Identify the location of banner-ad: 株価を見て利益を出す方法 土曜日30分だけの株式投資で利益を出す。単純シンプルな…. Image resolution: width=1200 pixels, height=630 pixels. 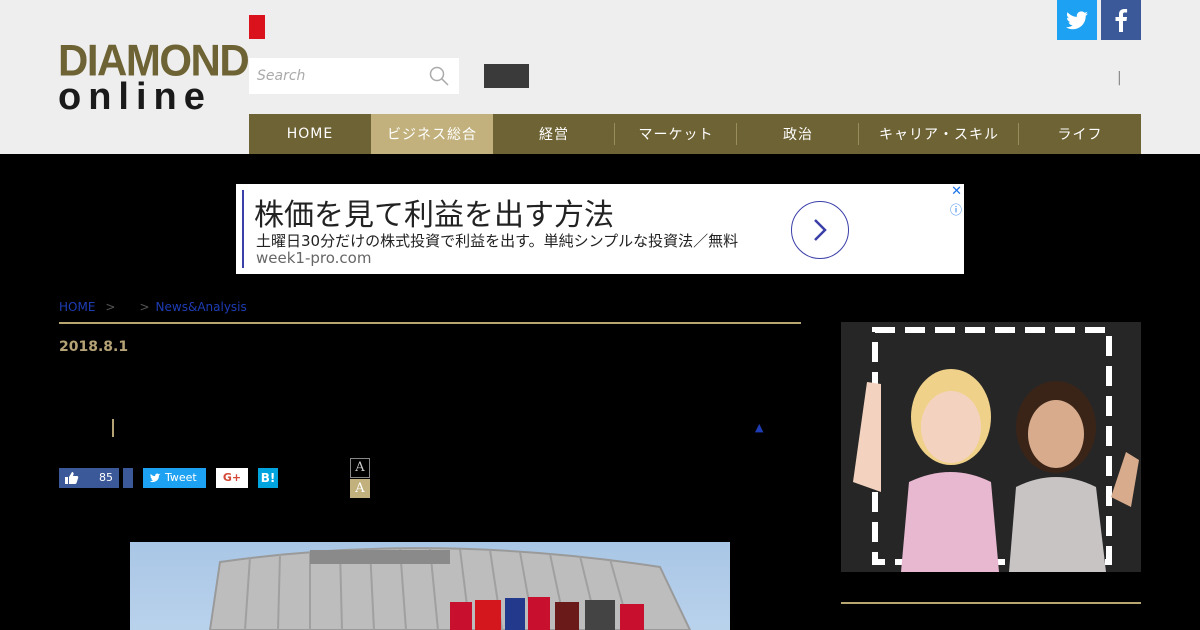
(600, 229).